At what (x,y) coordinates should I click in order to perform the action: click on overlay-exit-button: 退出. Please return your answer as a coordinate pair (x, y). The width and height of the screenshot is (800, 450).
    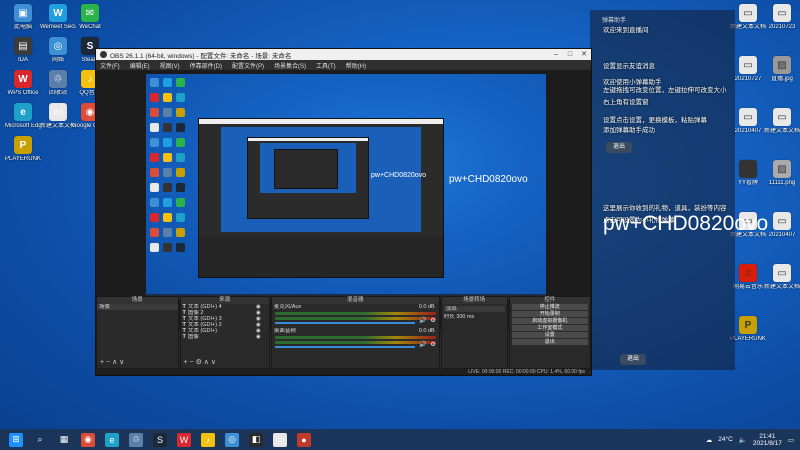
    Looking at the image, I should click on (619, 147).